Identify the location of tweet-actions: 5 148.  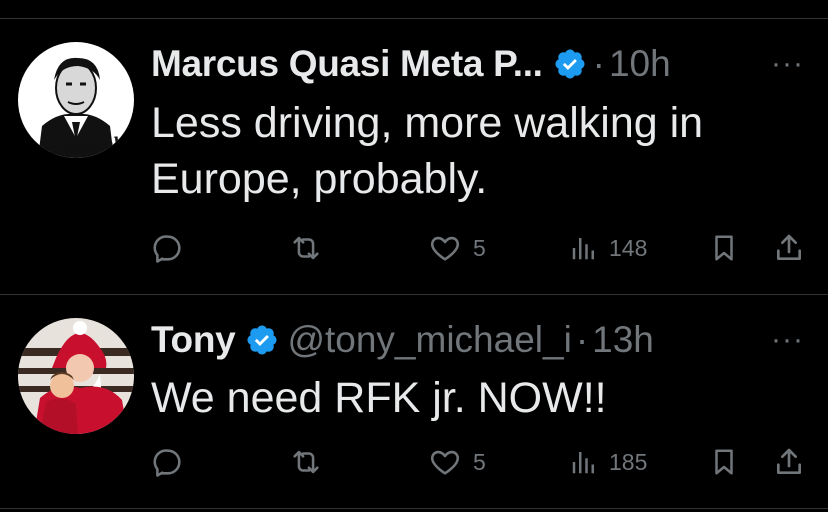
(481, 248).